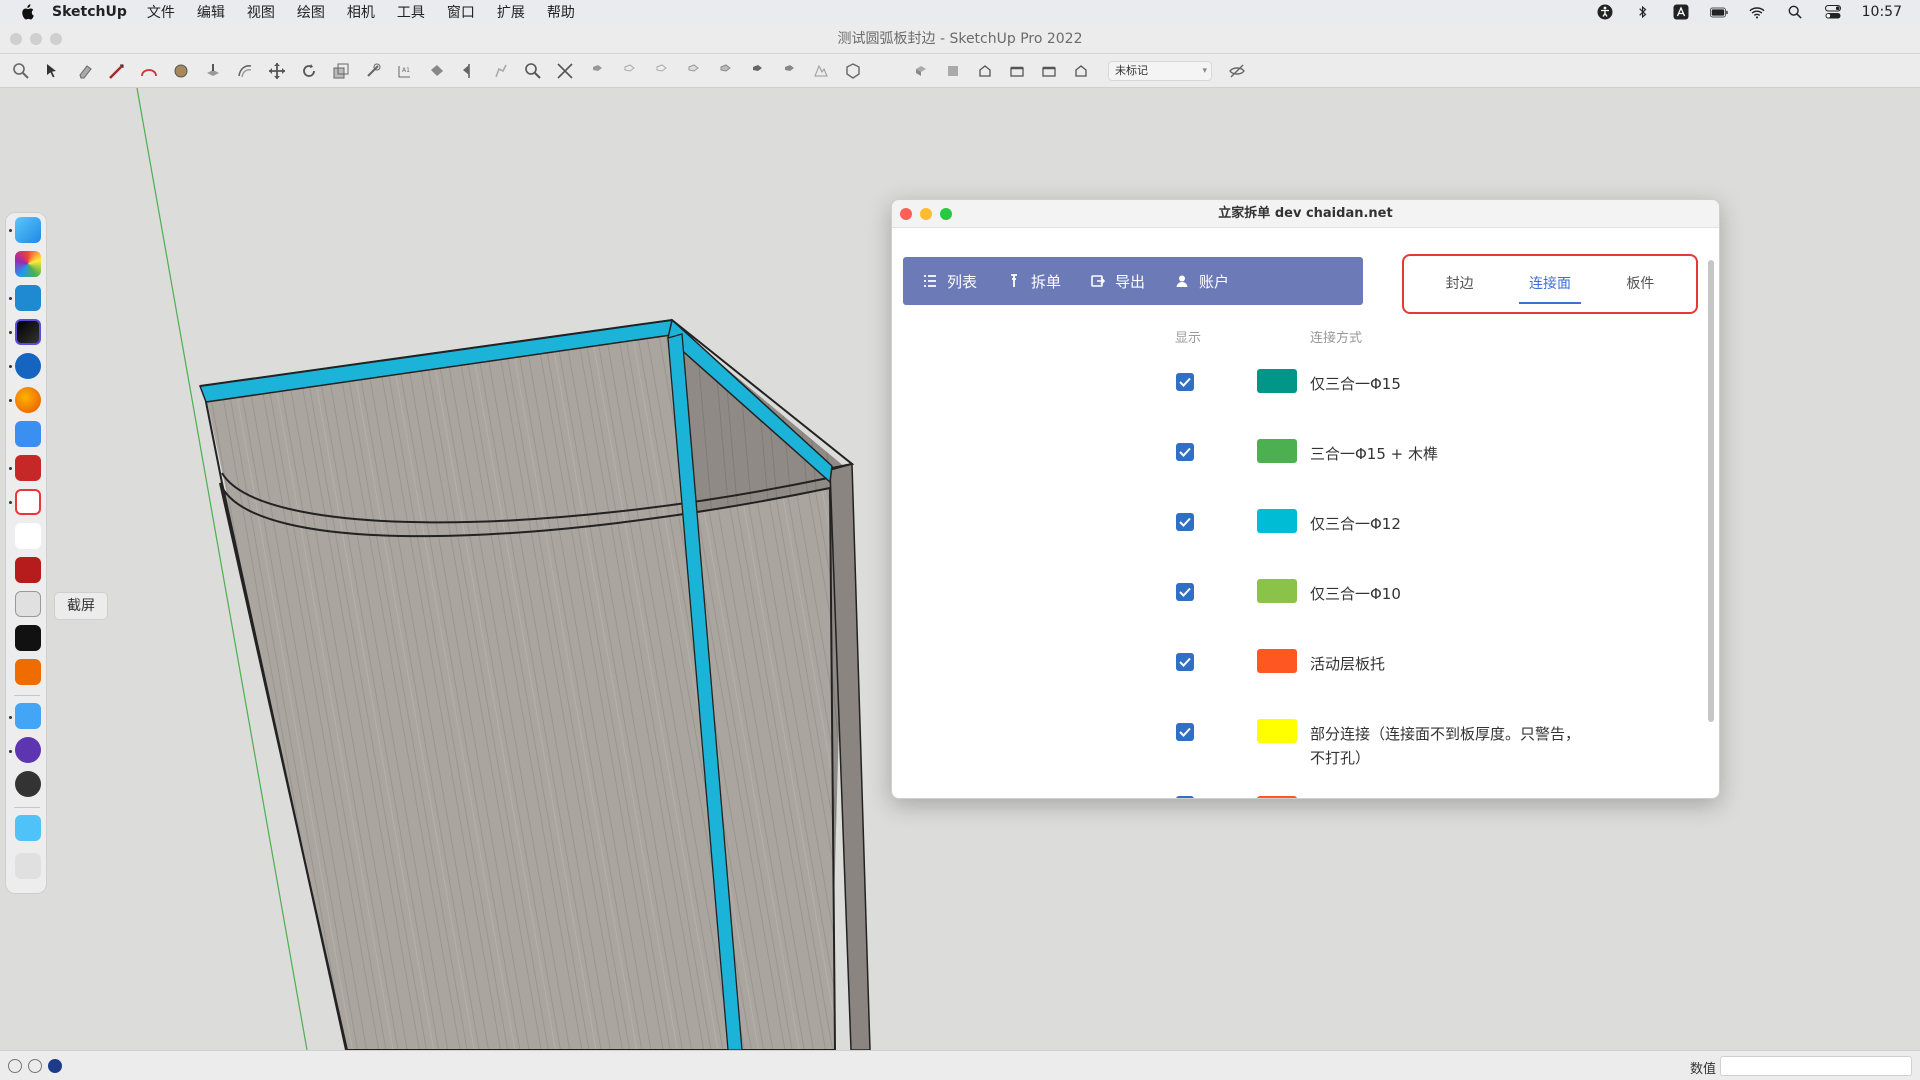  What do you see at coordinates (1882, 12) in the screenshot?
I see `menubar-clock: 10:57` at bounding box center [1882, 12].